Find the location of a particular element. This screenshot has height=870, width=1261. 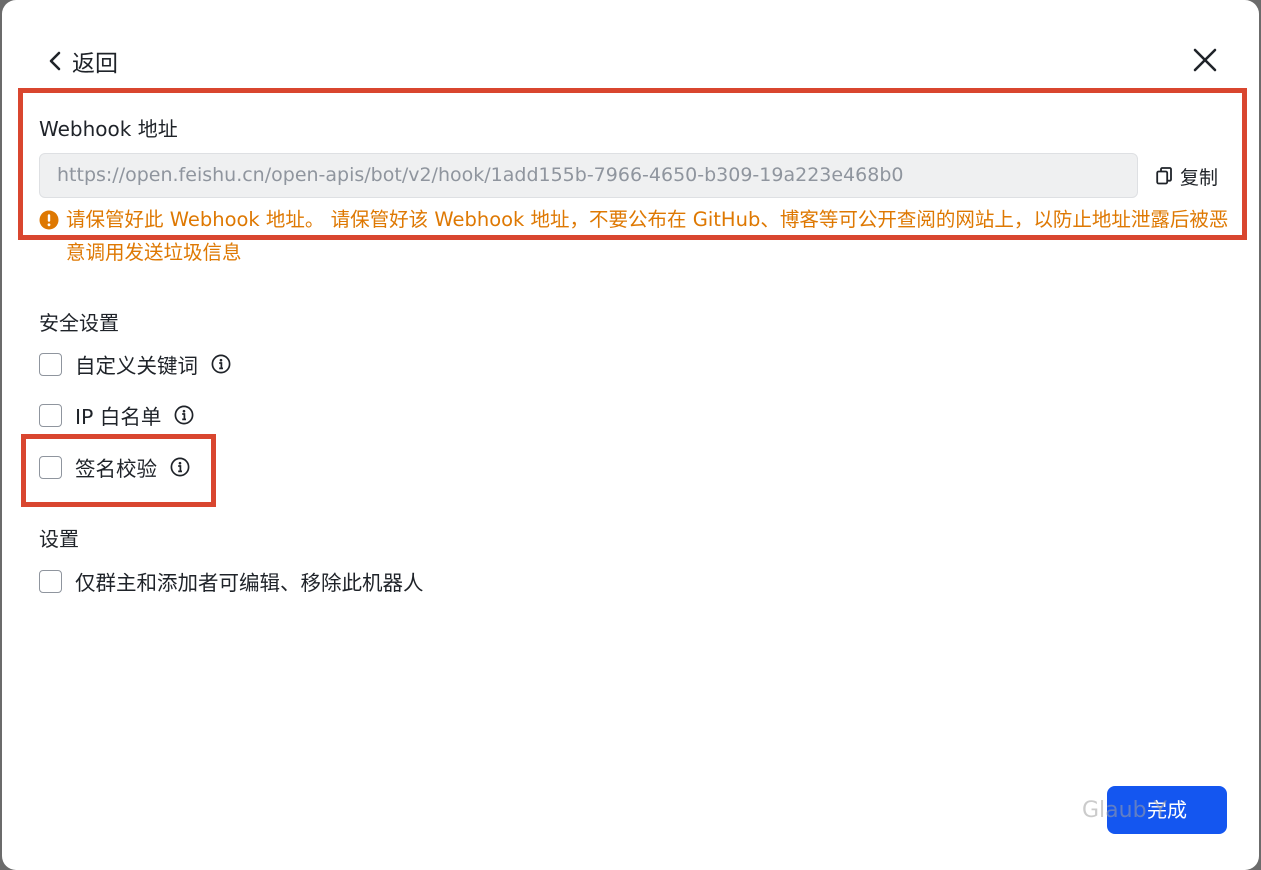

close-button is located at coordinates (1205, 60).